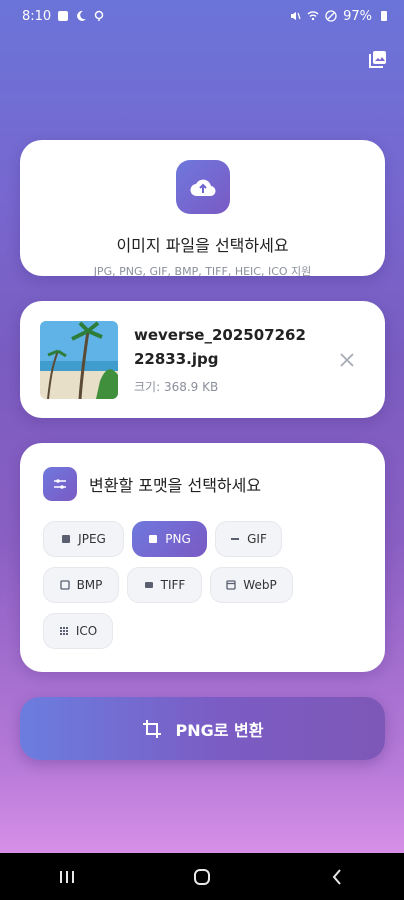 This screenshot has width=404, height=900. I want to click on back-icon, so click(336, 876).